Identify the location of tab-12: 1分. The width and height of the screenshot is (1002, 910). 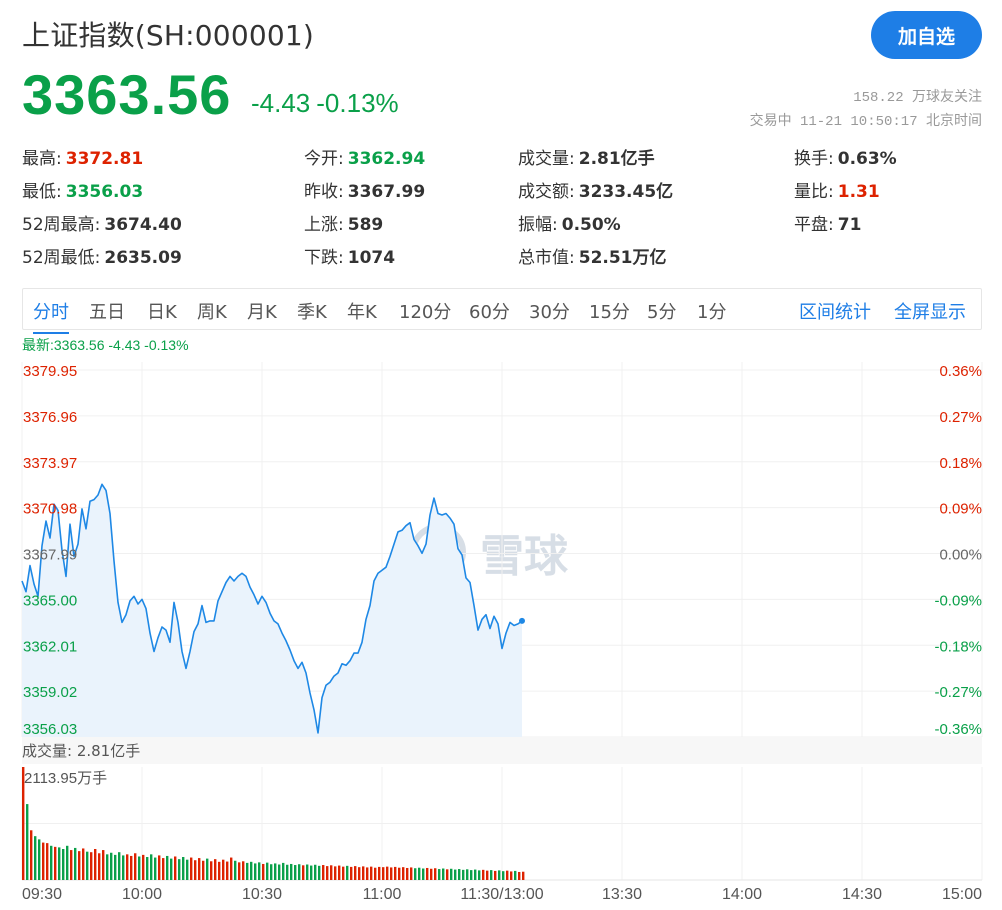
(711, 311).